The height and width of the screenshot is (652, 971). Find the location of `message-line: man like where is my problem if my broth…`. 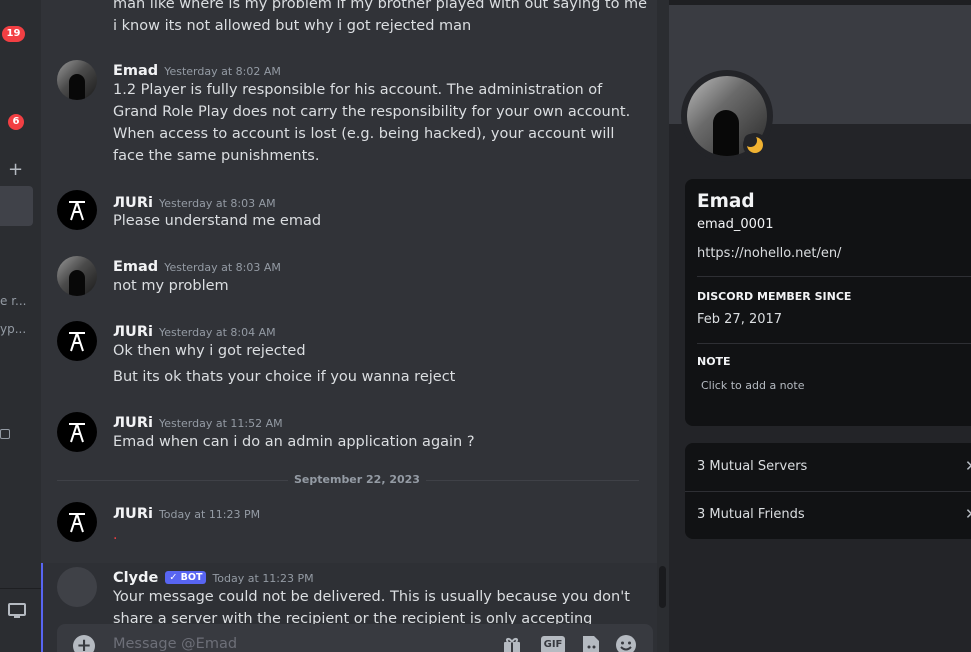

message-line: man like where is my problem if my broth… is located at coordinates (380, 6).